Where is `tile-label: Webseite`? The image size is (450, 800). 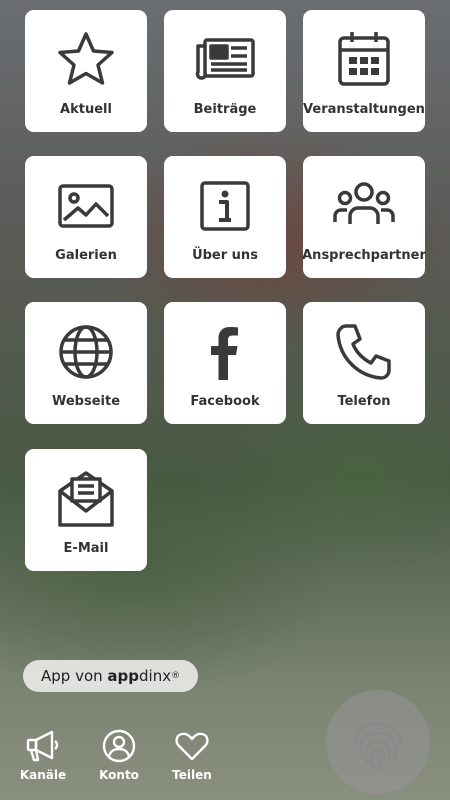
tile-label: Webseite is located at coordinates (86, 401).